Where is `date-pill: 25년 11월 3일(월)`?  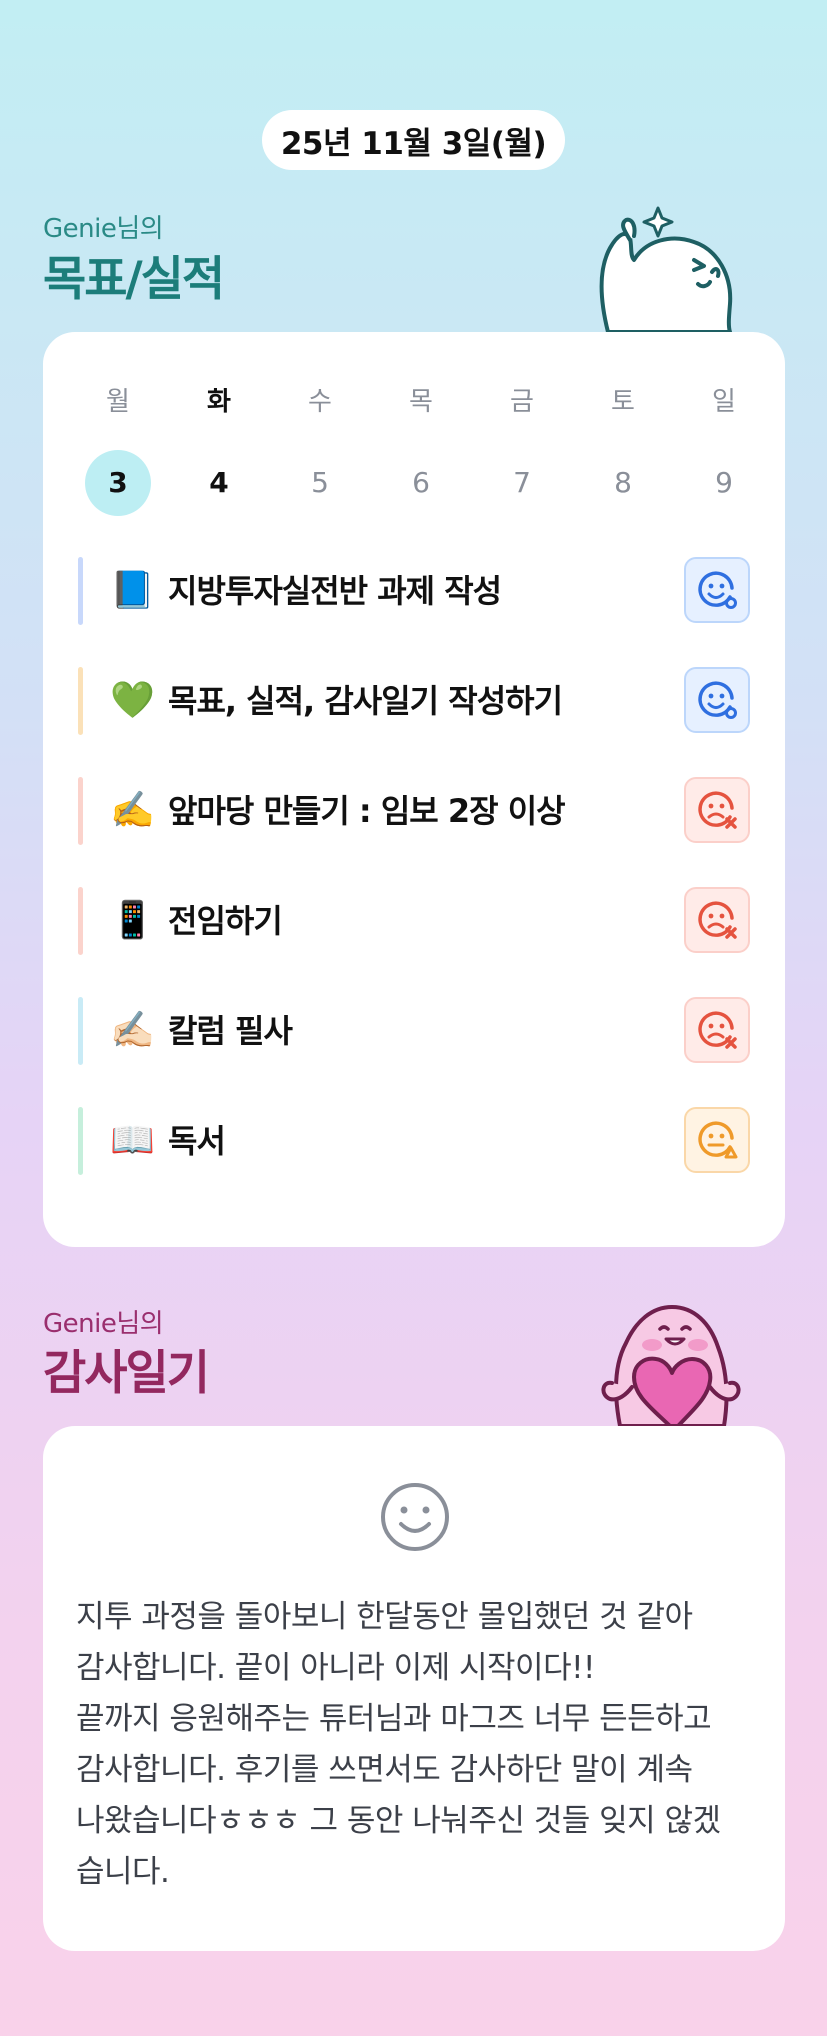 date-pill: 25년 11월 3일(월) is located at coordinates (413, 140).